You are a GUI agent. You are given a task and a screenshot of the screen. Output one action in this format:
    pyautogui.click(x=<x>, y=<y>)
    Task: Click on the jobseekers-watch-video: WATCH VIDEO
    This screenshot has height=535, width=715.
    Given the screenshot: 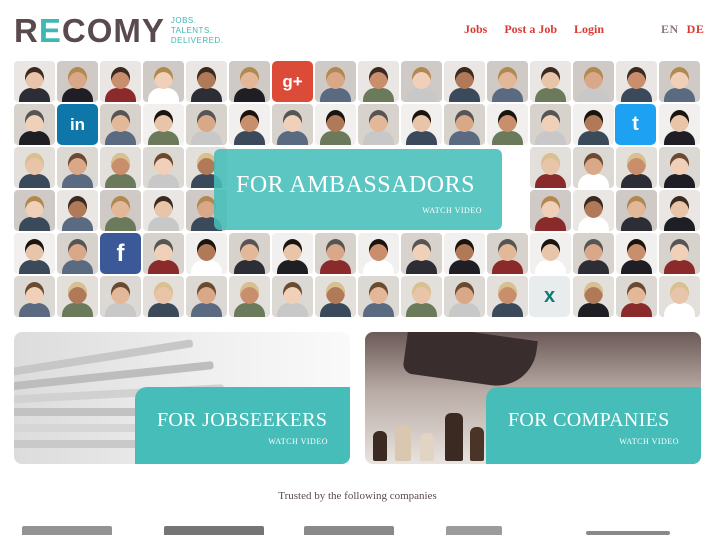 What is the action you would take?
    pyautogui.click(x=298, y=441)
    